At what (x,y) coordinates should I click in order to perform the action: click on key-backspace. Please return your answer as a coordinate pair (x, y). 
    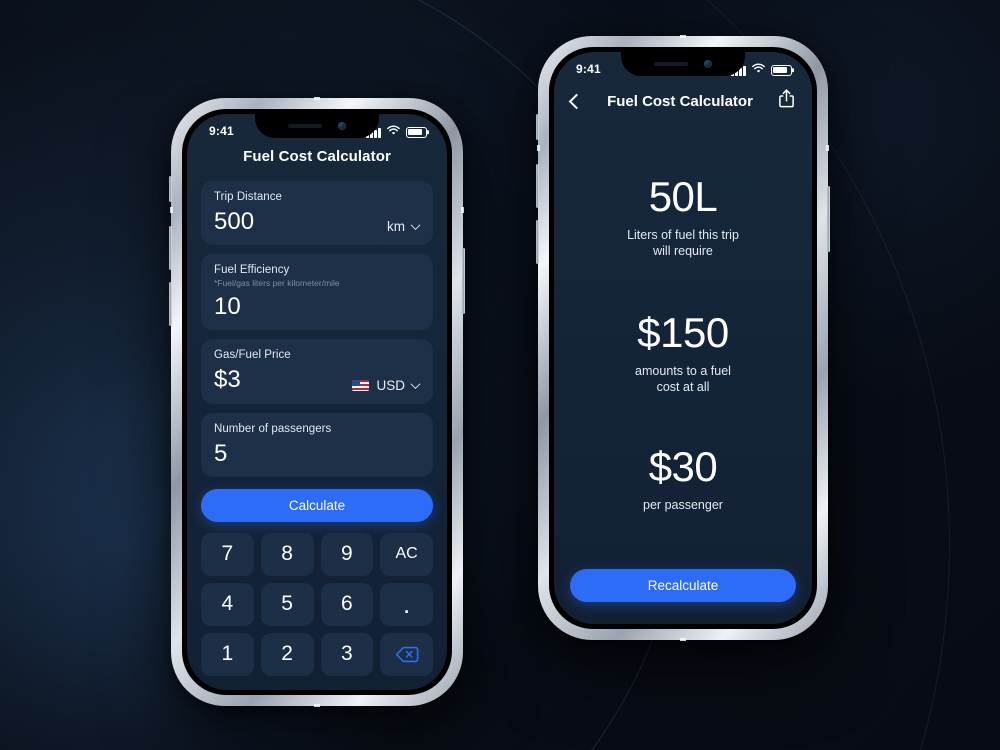
    Looking at the image, I should click on (406, 654).